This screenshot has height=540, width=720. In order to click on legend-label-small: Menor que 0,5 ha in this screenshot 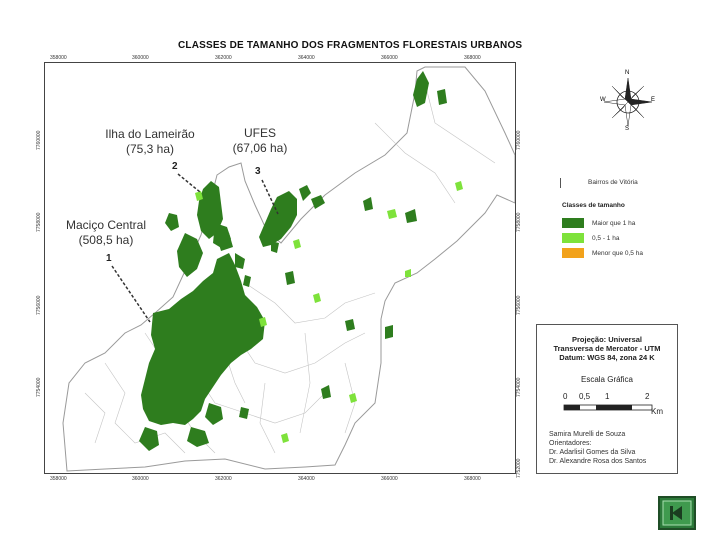, I will do `click(617, 253)`.